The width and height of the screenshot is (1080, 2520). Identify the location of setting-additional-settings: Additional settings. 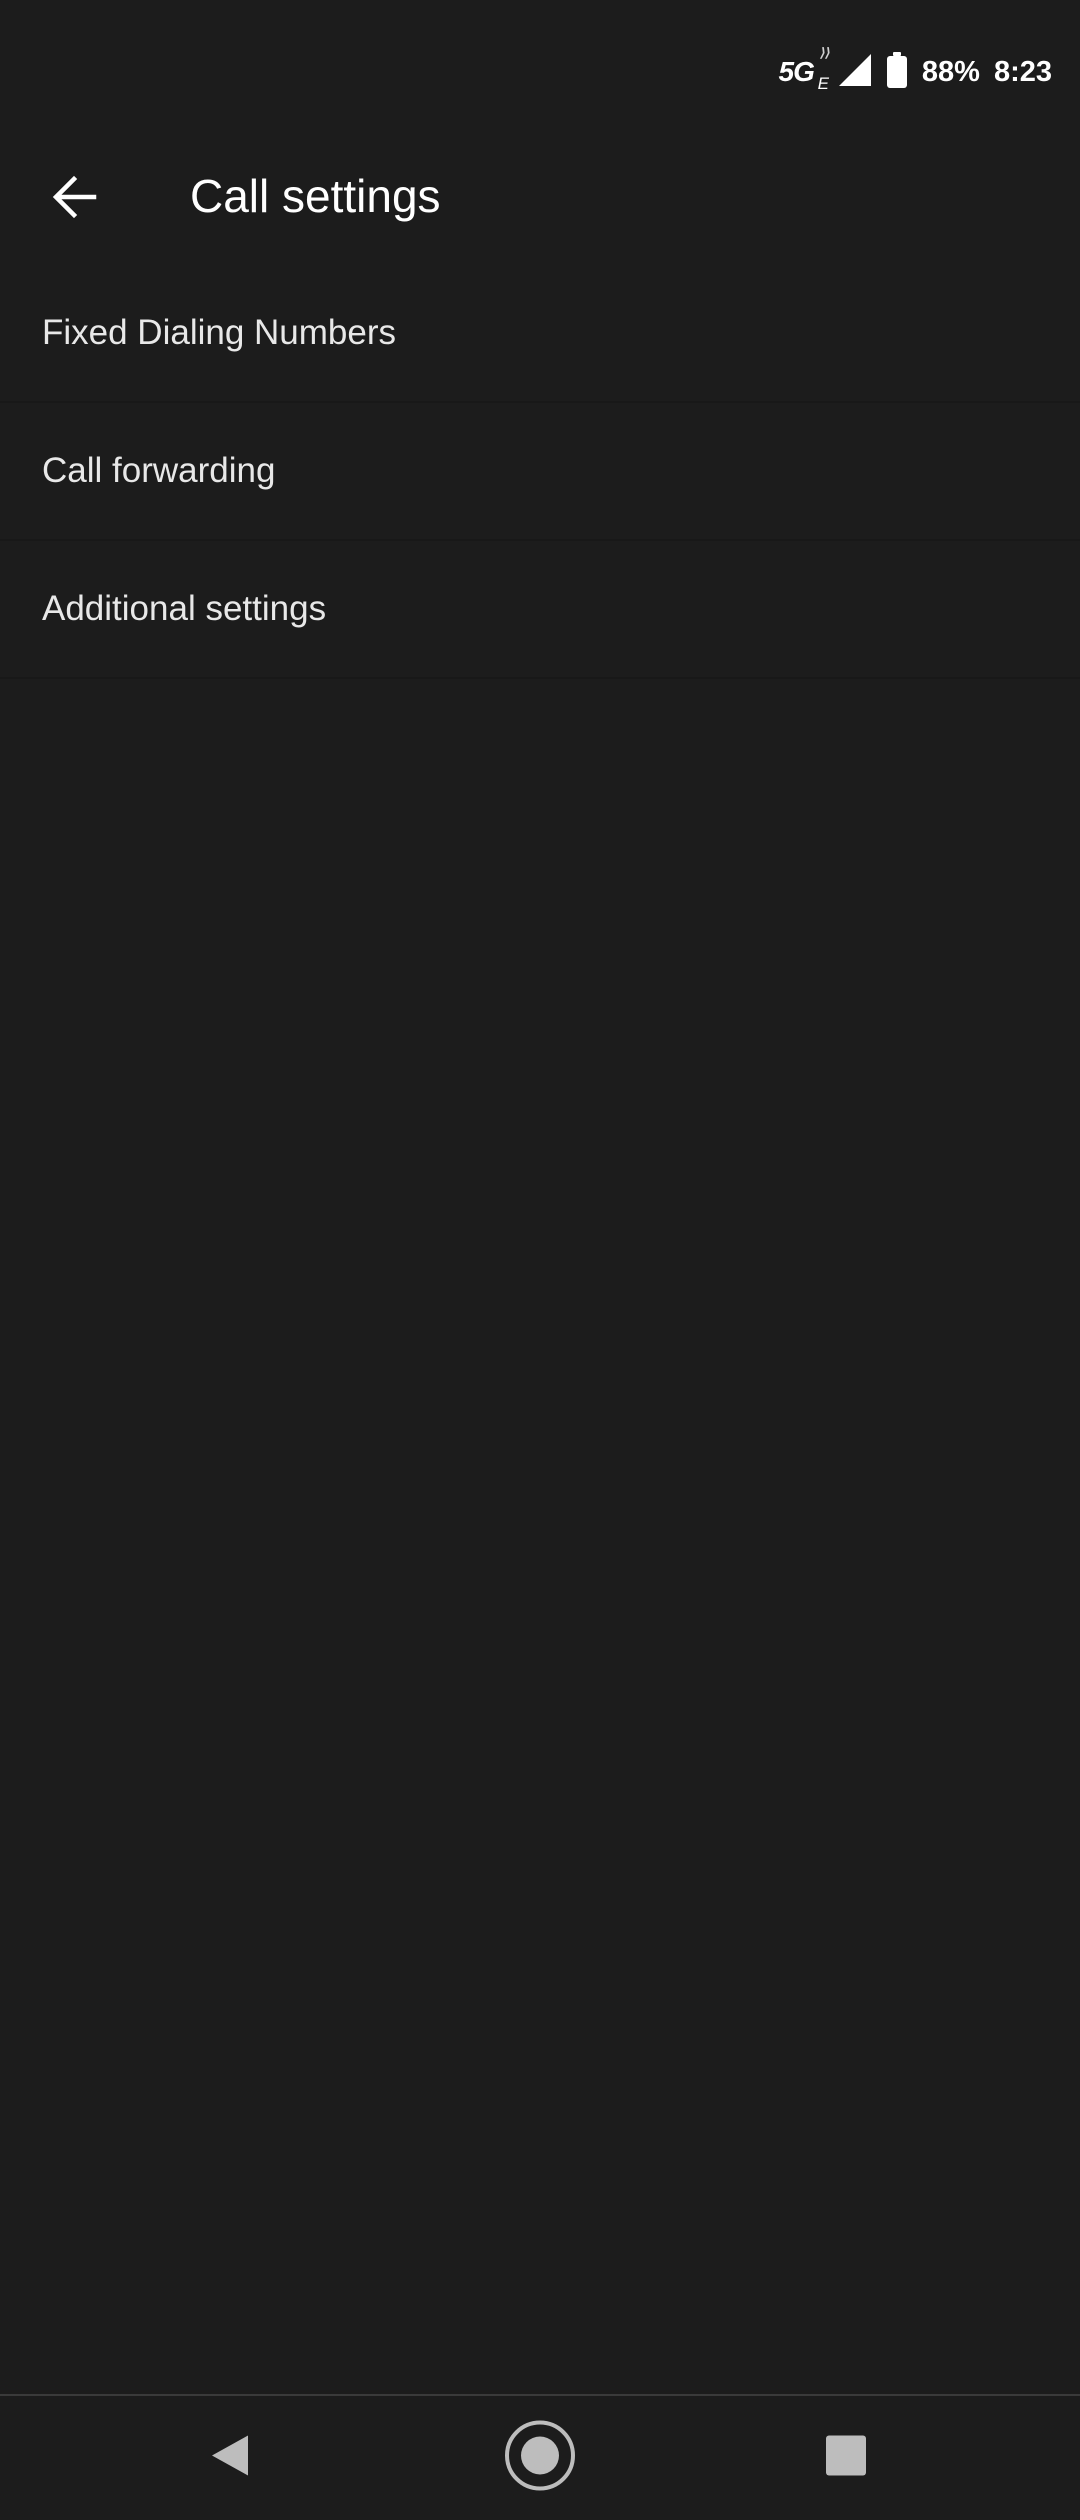
(540, 610).